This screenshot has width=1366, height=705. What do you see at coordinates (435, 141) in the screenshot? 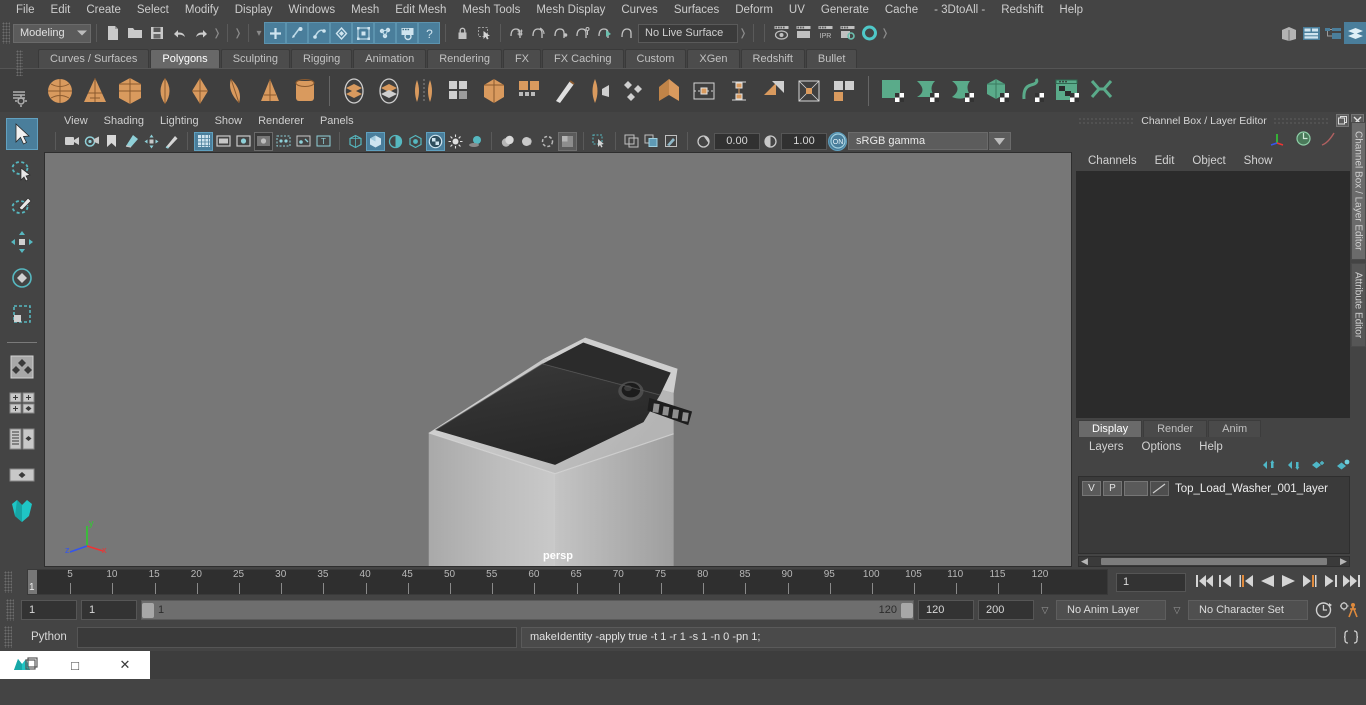
I see `texture-checker-icon` at bounding box center [435, 141].